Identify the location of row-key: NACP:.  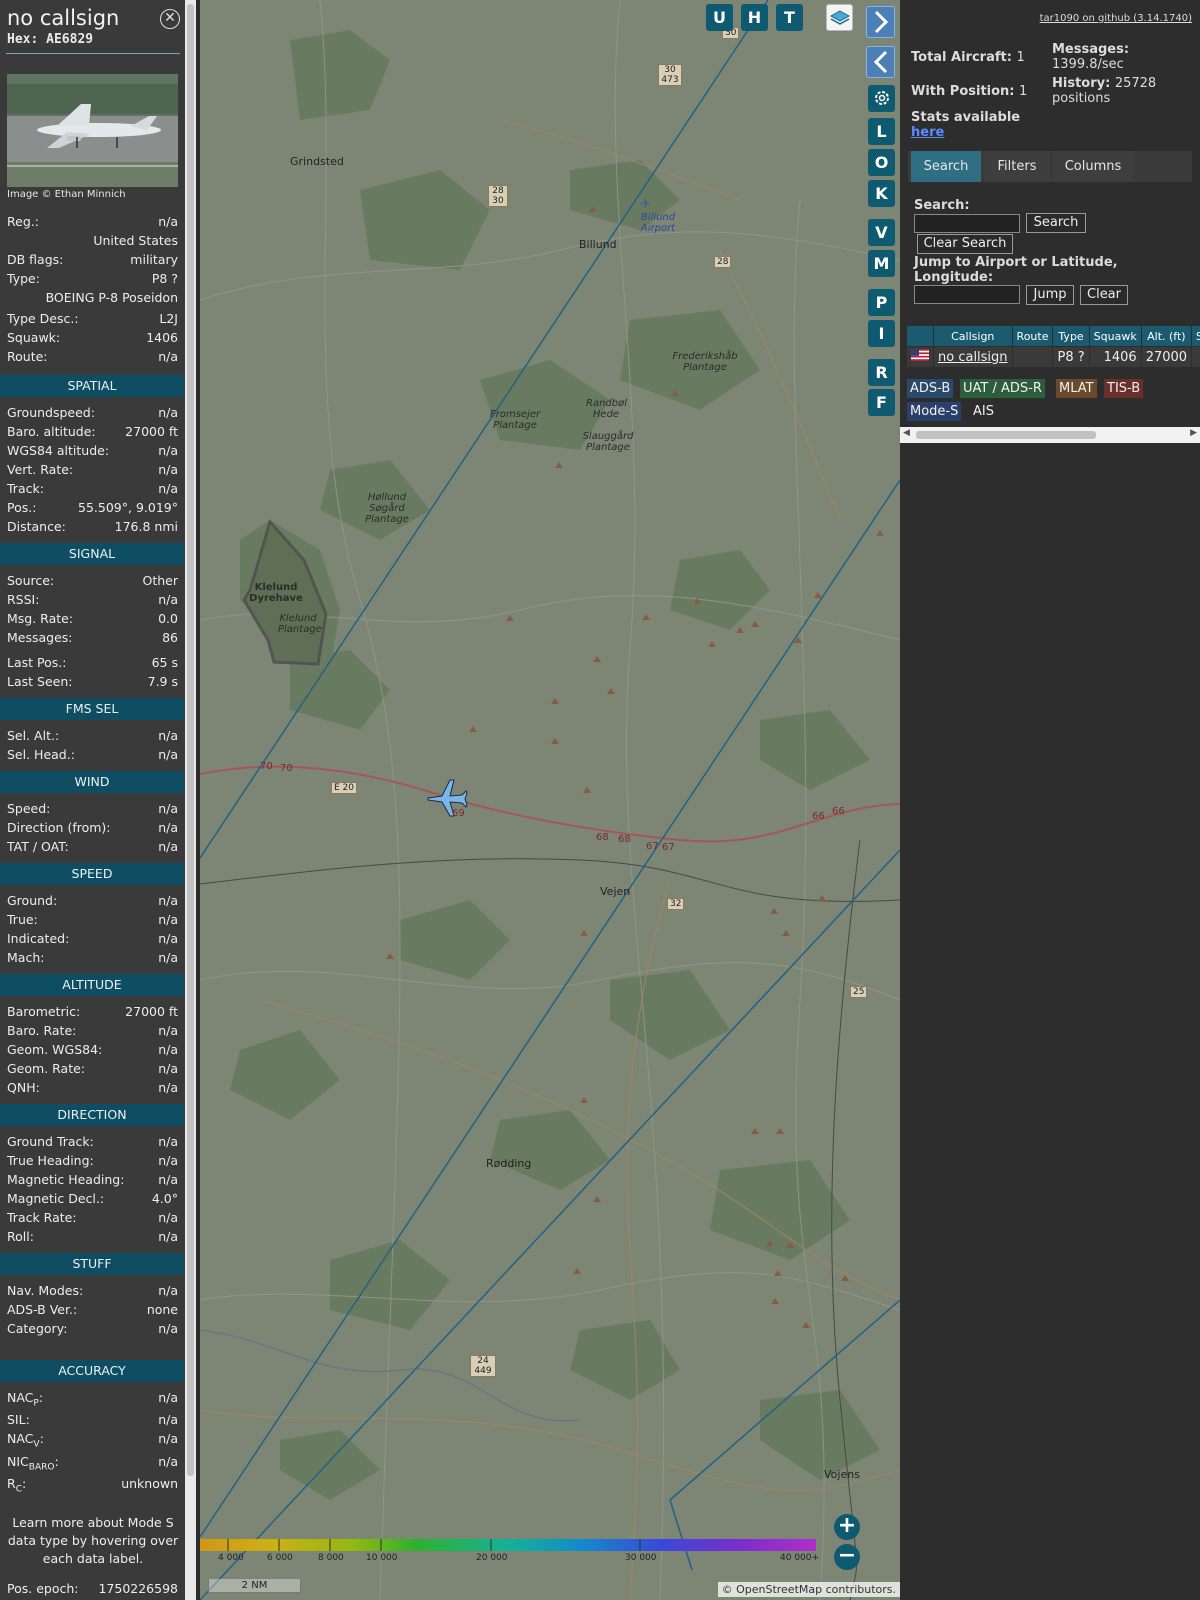
(25, 1399).